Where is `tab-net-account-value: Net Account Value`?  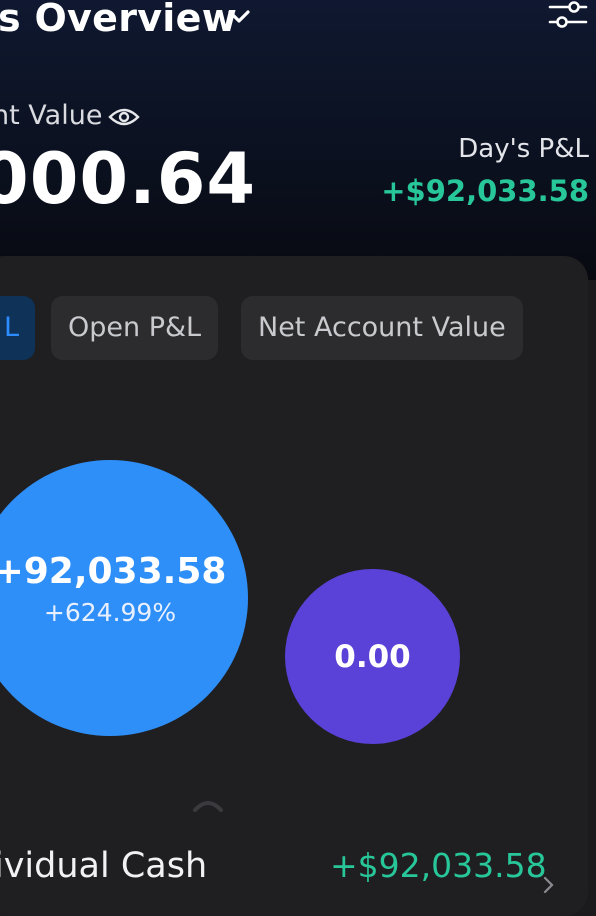 tab-net-account-value: Net Account Value is located at coordinates (382, 328).